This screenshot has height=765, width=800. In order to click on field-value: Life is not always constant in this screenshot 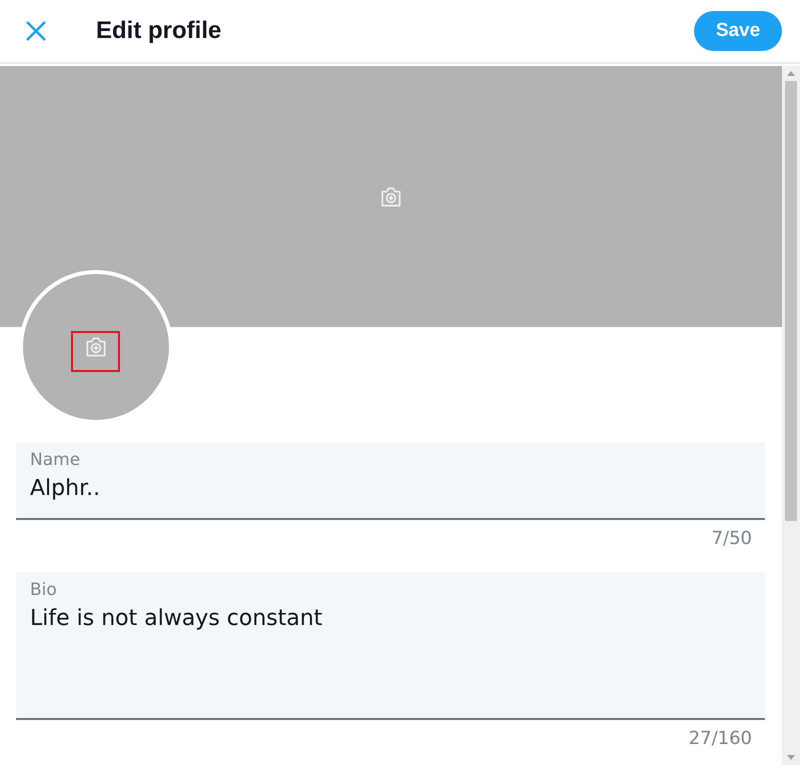, I will do `click(176, 618)`.